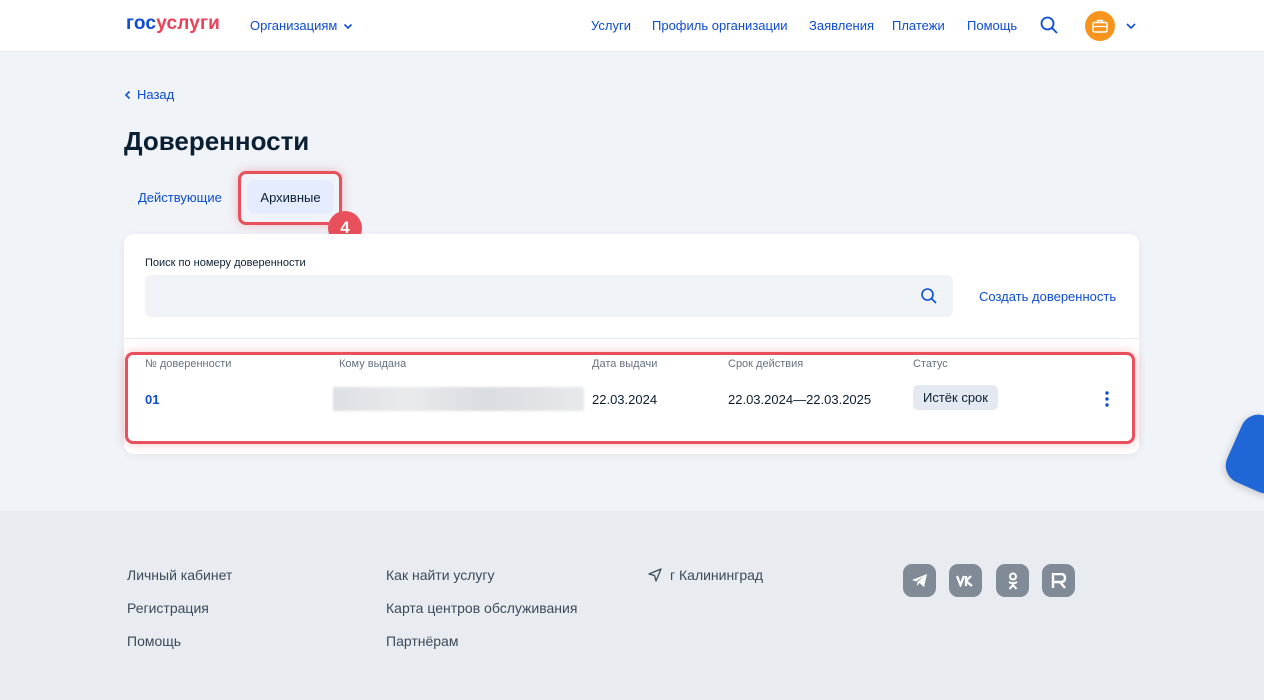 The width and height of the screenshot is (1264, 700). I want to click on odnoklassniki-glyph, so click(1012, 581).